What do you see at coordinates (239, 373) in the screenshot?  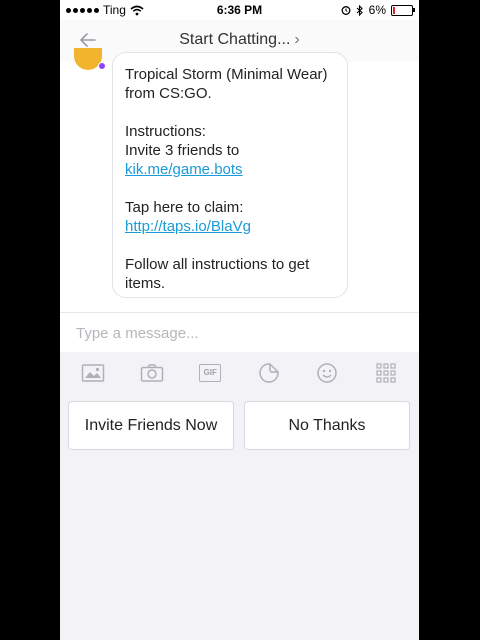 I see `attachment-toolbar: GIF` at bounding box center [239, 373].